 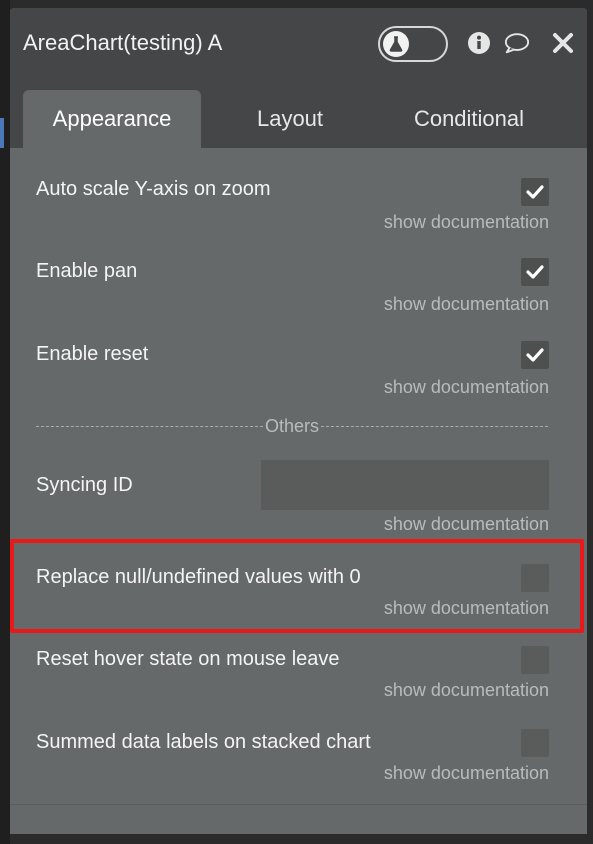 I want to click on flask-icon, so click(x=396, y=44).